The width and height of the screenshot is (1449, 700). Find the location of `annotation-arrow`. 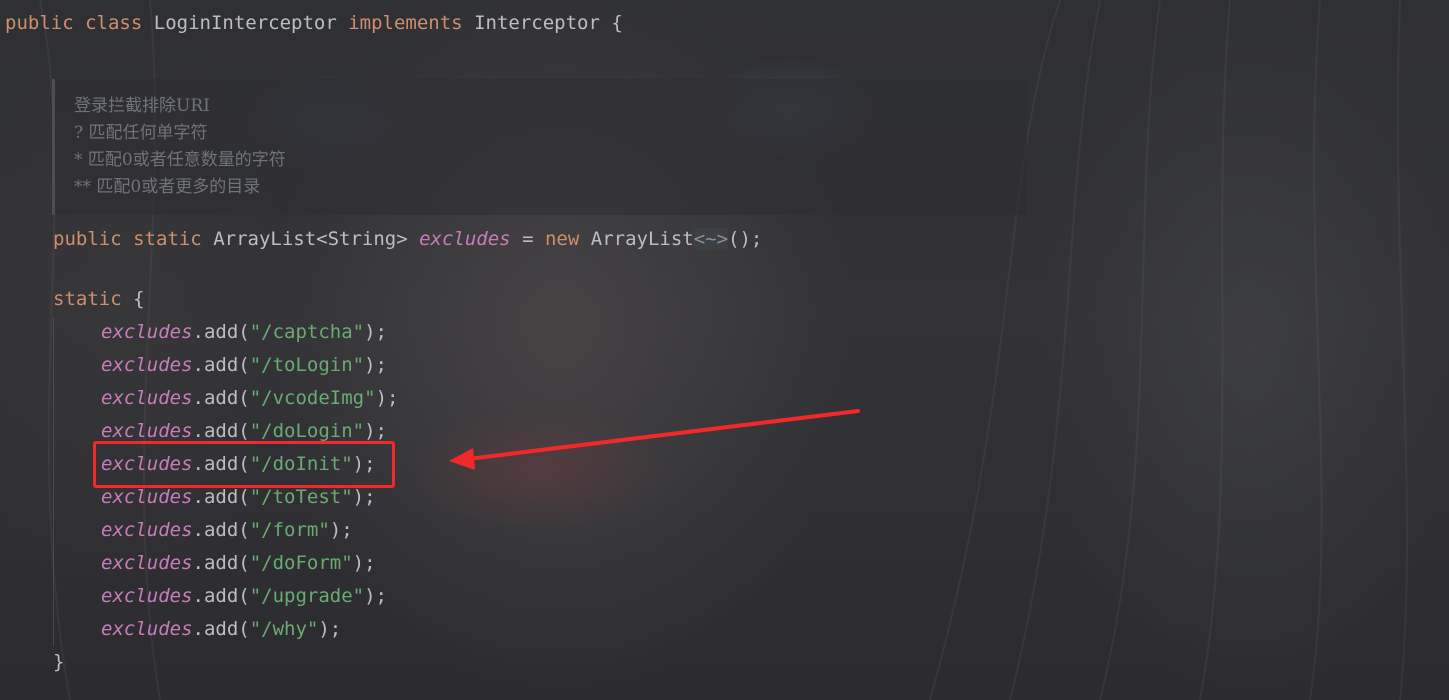

annotation-arrow is located at coordinates (654, 439).